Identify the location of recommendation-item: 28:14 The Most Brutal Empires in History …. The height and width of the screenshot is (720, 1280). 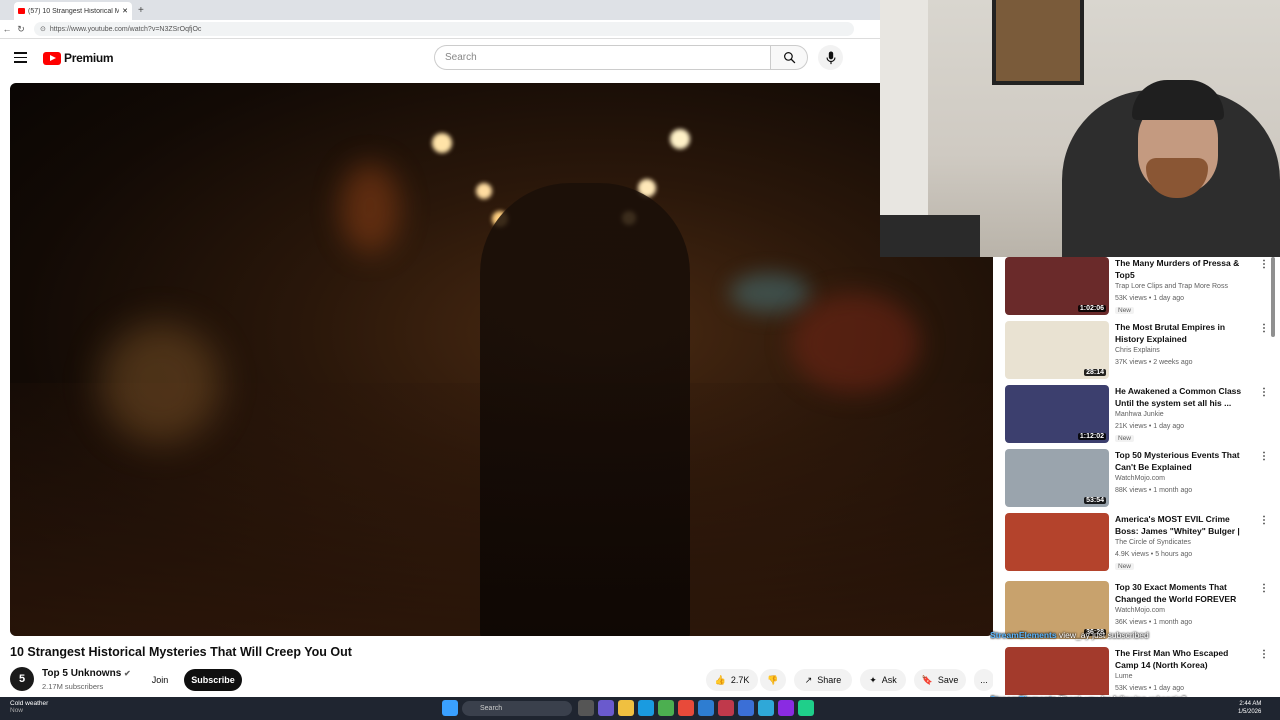
(1140, 353).